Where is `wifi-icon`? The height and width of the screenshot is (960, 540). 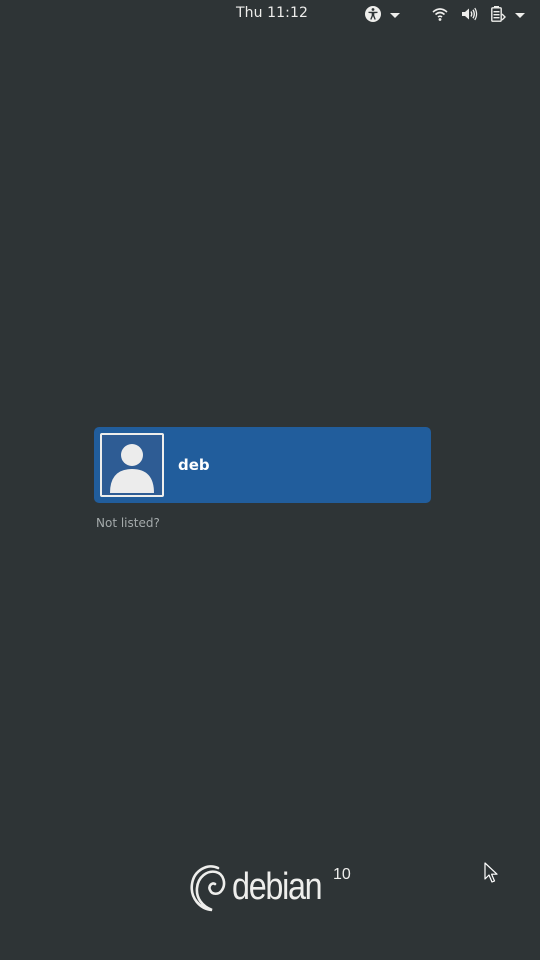
wifi-icon is located at coordinates (440, 14).